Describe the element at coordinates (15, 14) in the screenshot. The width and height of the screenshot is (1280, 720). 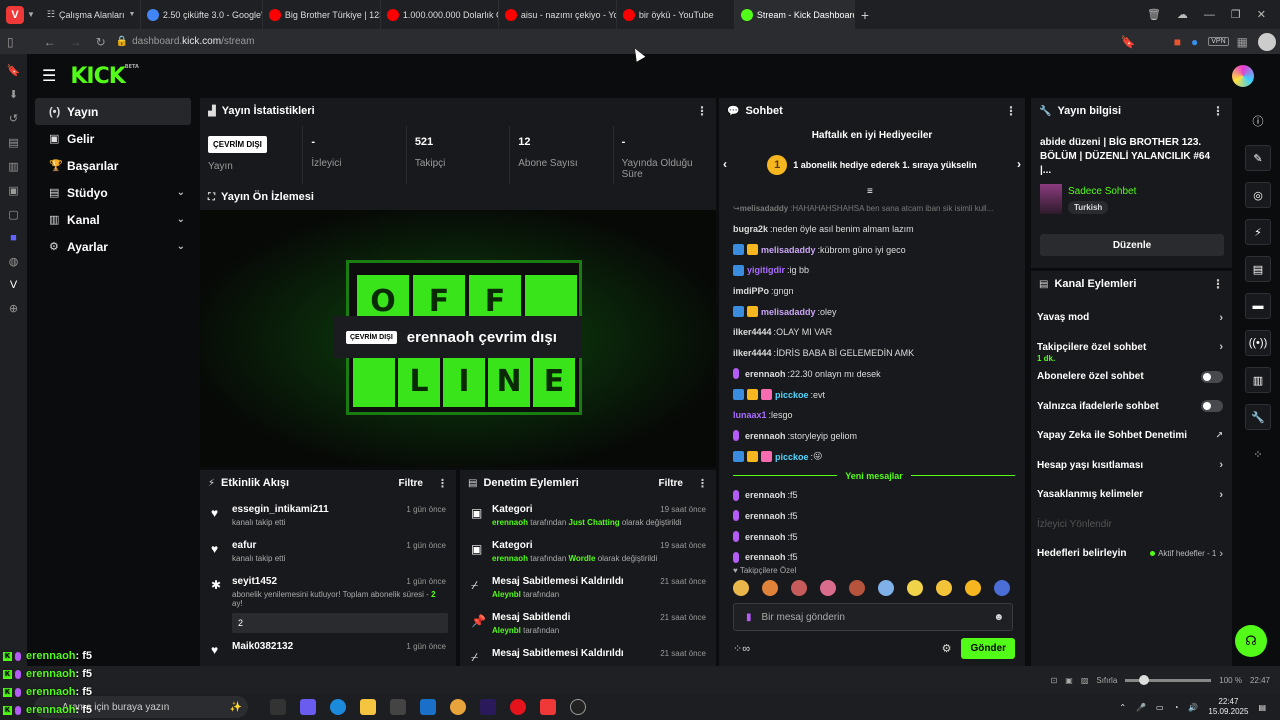
I see `vivaldi-menu-icon: V` at that location.